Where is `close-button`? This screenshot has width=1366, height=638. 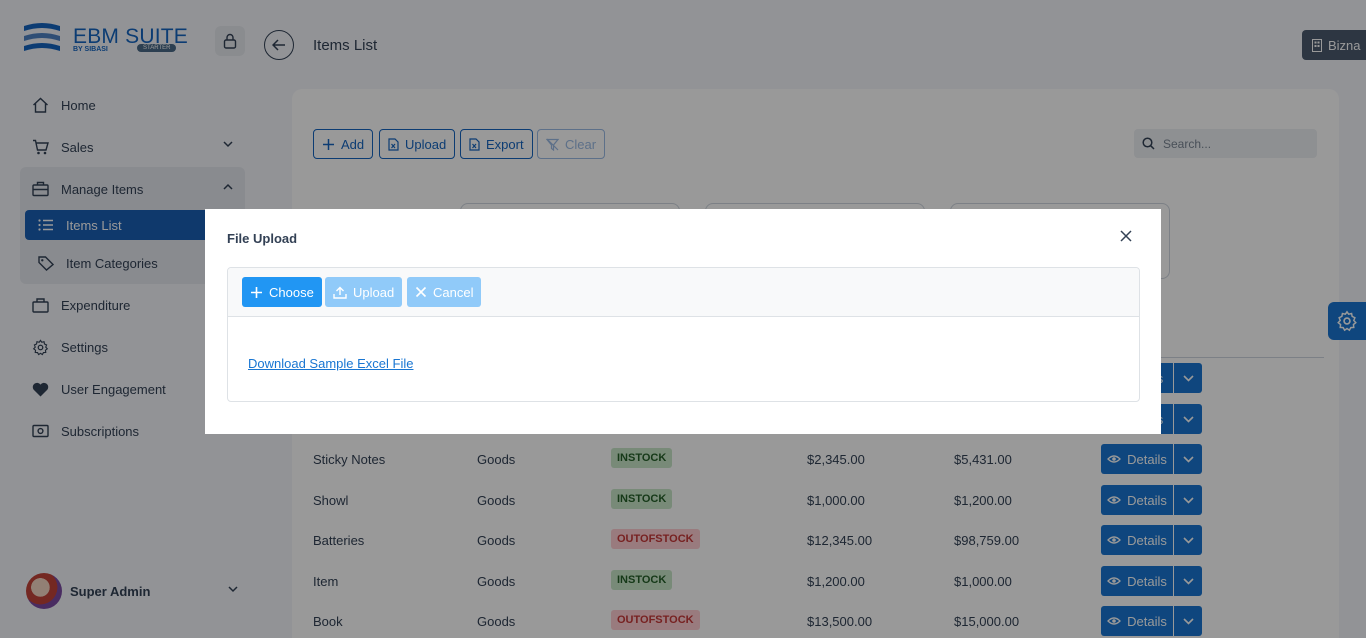
close-button is located at coordinates (1127, 237).